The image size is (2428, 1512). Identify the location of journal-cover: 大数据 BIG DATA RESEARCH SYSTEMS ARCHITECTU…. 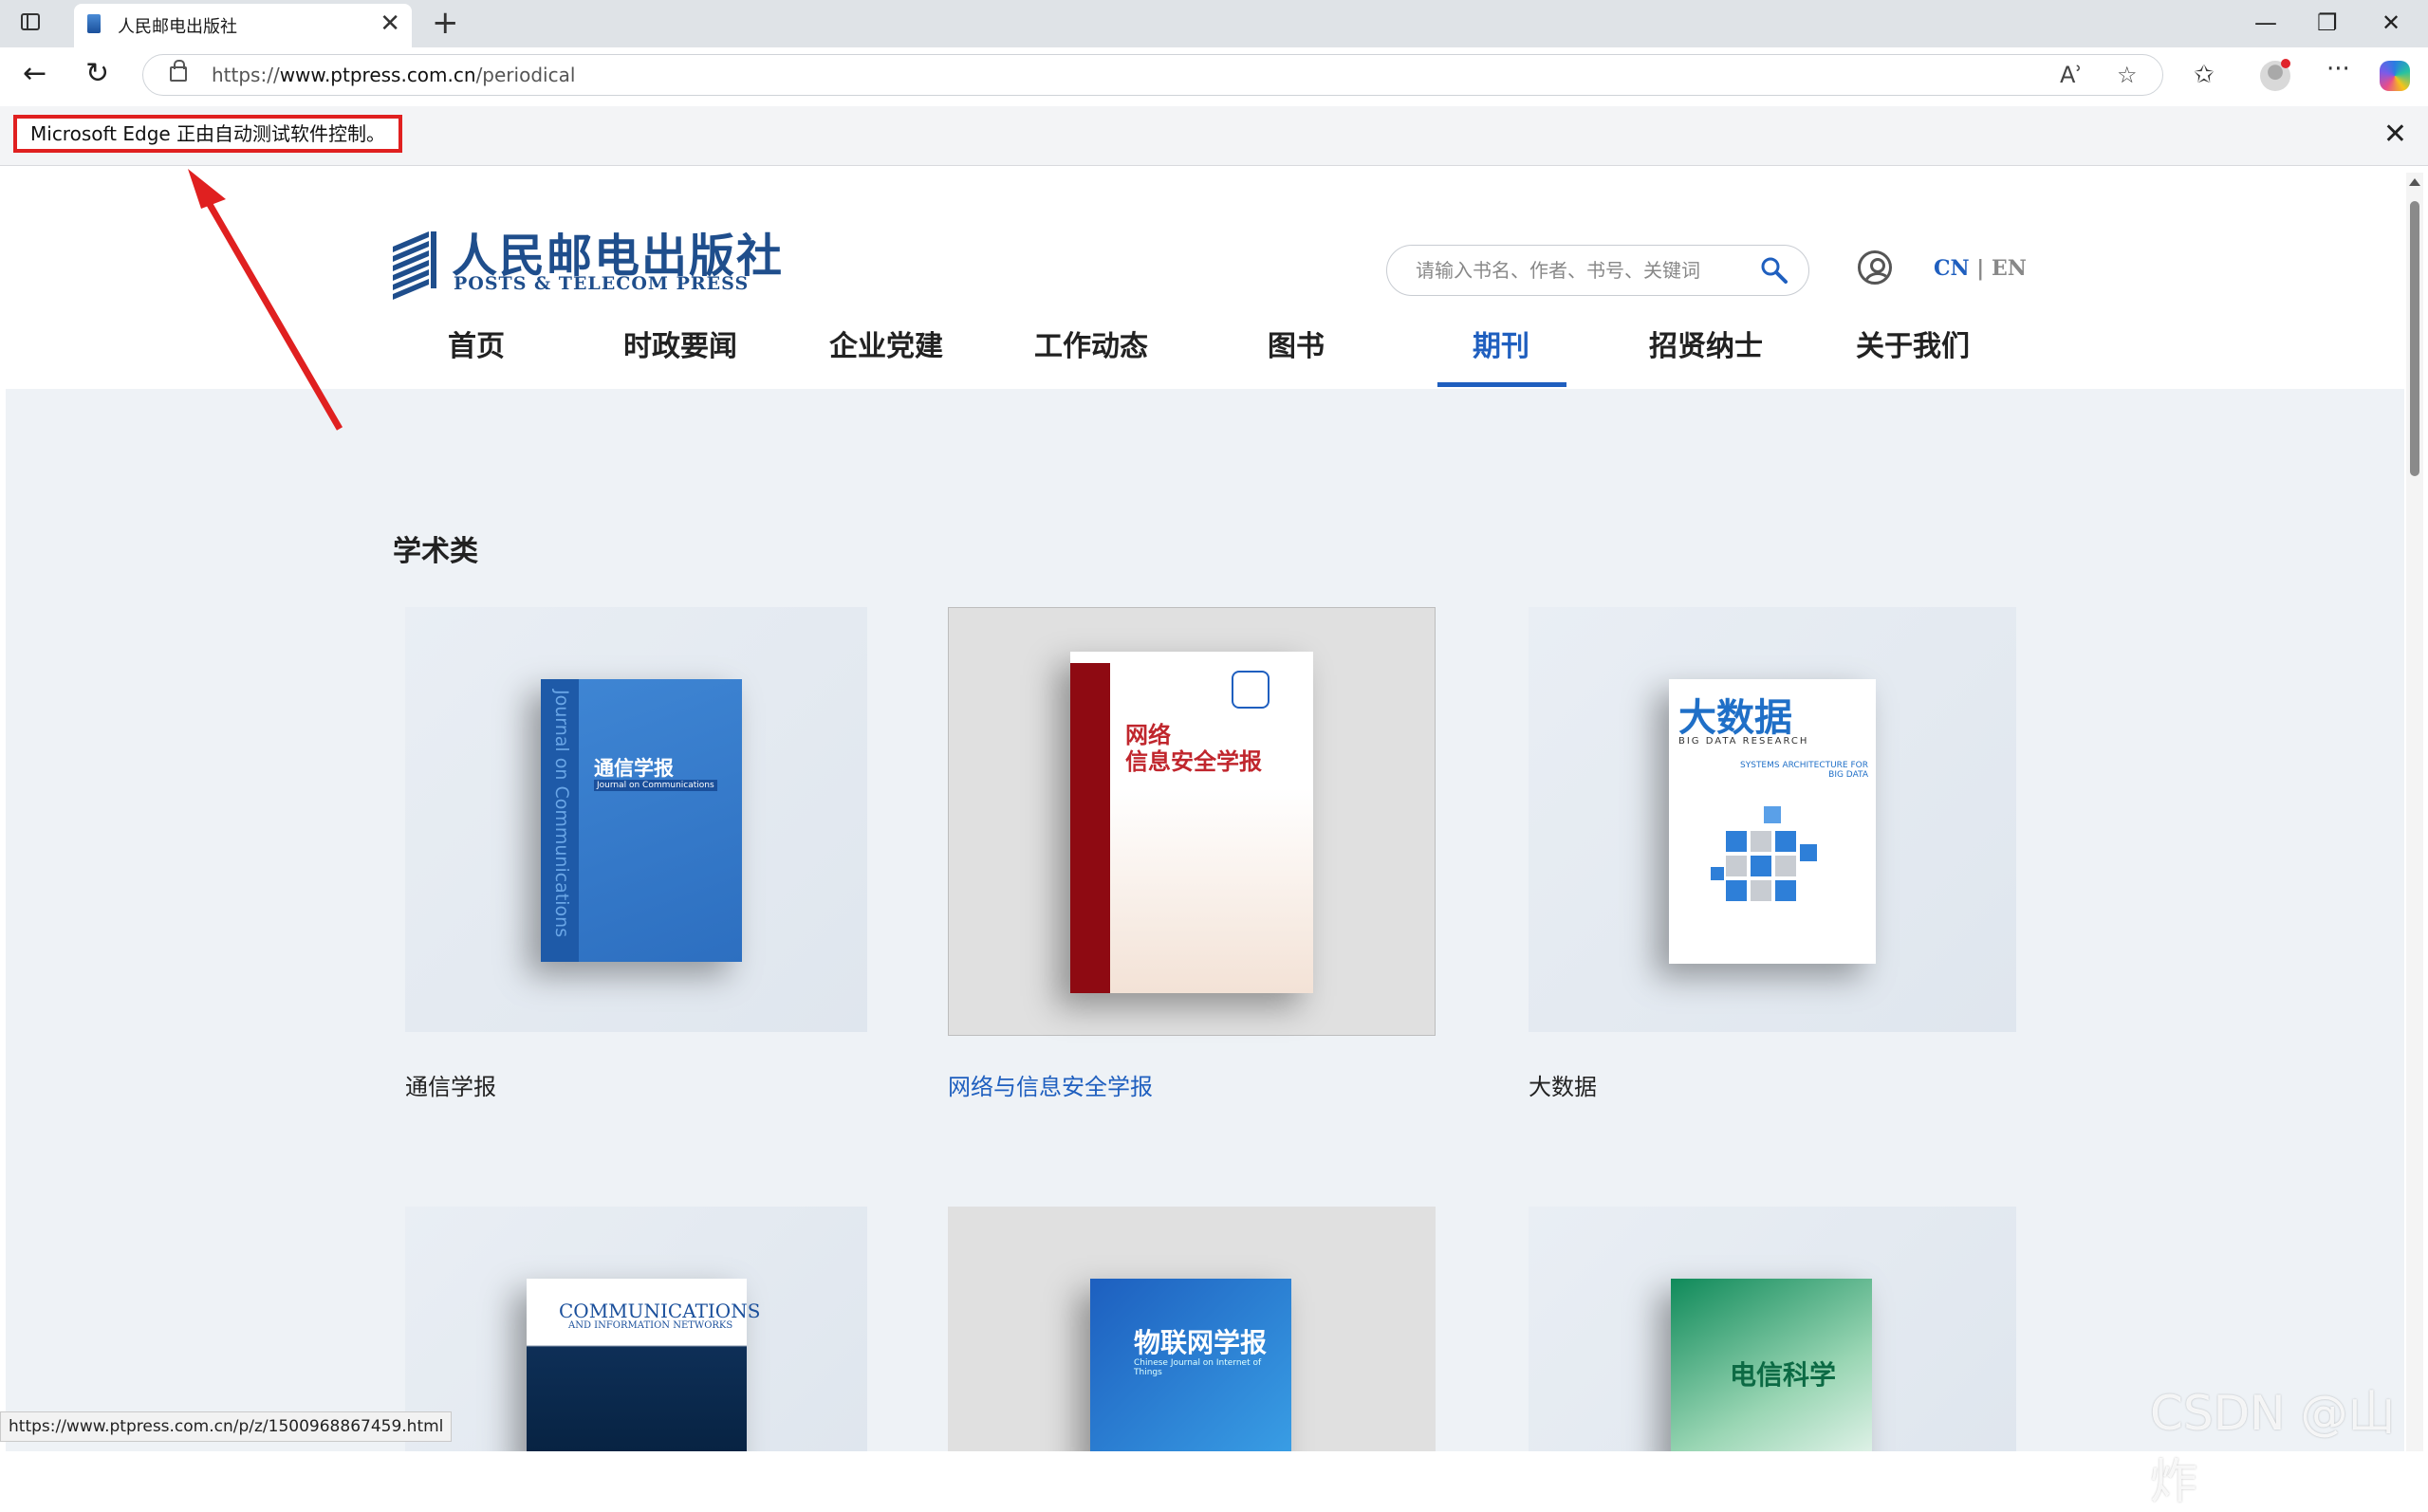
(1772, 821).